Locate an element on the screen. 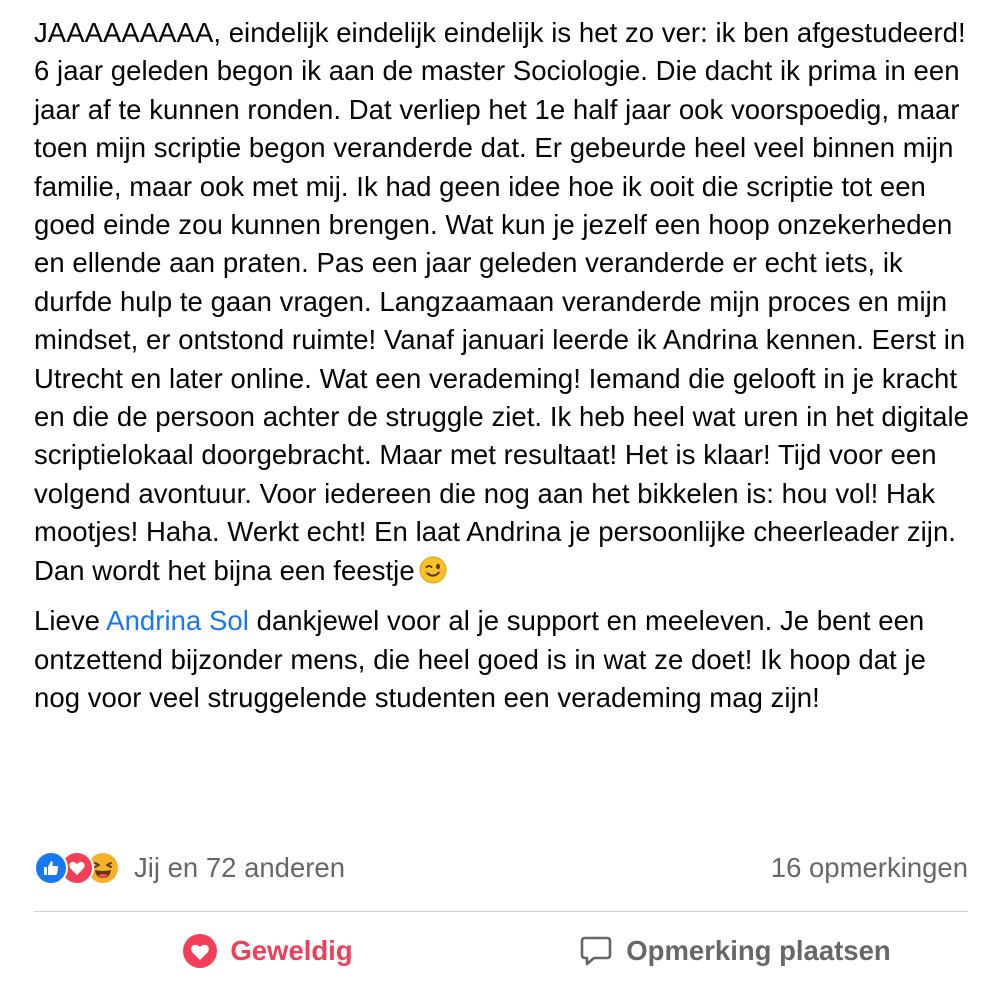 The width and height of the screenshot is (996, 990). like-button-label: Geweldig is located at coordinates (291, 950).